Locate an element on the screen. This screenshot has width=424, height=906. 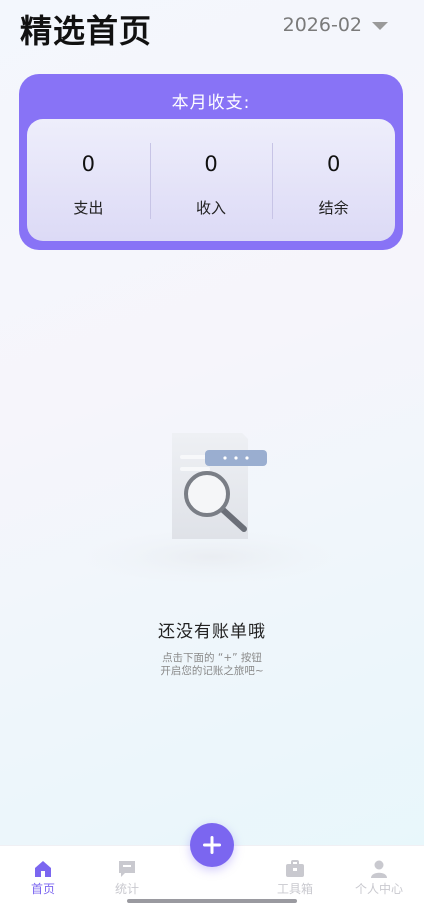
summary-stats: 0 支出 0 收入 0 结余 is located at coordinates (211, 180).